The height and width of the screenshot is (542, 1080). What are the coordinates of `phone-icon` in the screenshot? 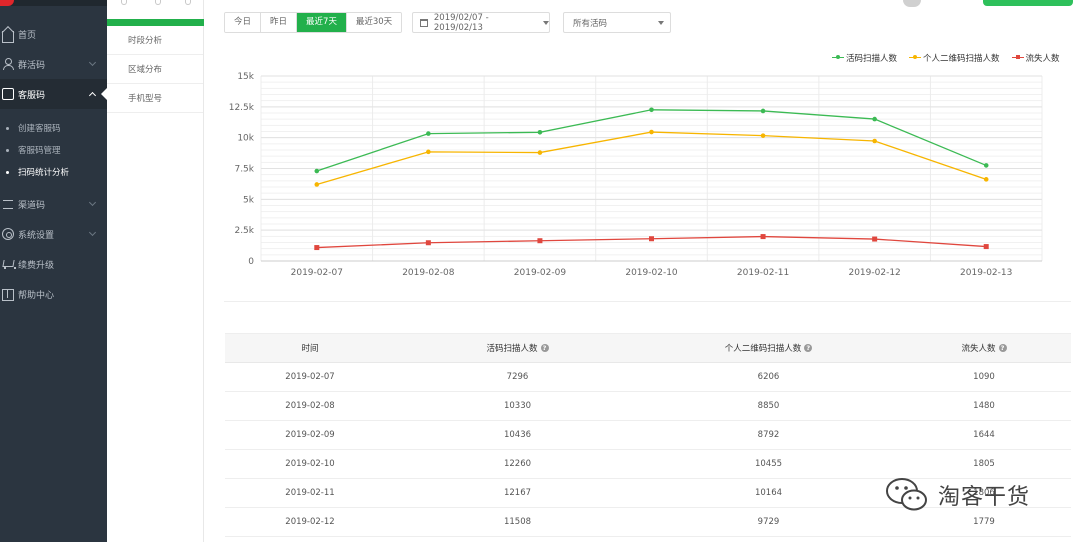 It's located at (8, 94).